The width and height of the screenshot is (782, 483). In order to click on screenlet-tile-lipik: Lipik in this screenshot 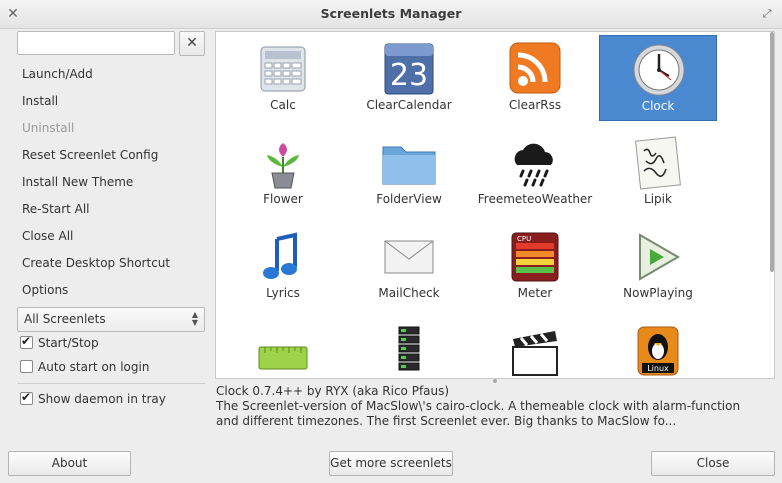, I will do `click(658, 172)`.